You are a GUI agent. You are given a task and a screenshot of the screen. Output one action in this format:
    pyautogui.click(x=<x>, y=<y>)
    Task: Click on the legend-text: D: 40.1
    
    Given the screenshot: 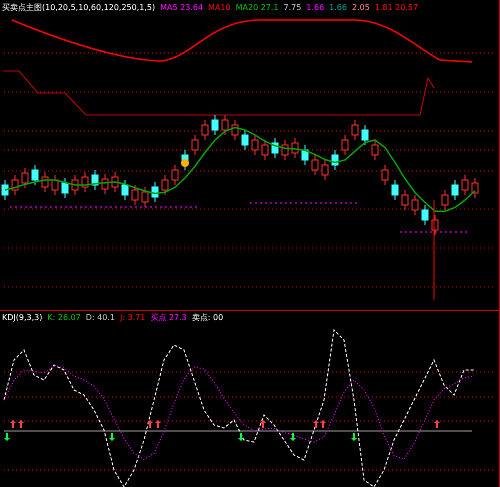 What is the action you would take?
    pyautogui.click(x=100, y=318)
    